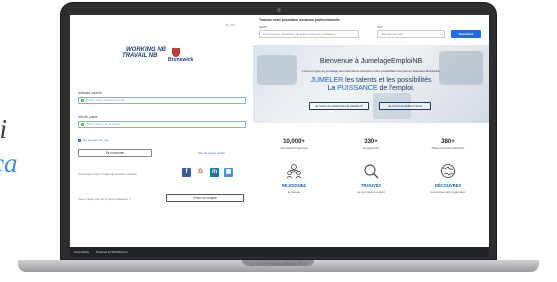 The width and height of the screenshot is (557, 282). I want to click on feature-discover-subtitle: les événements régionaux, so click(448, 192).